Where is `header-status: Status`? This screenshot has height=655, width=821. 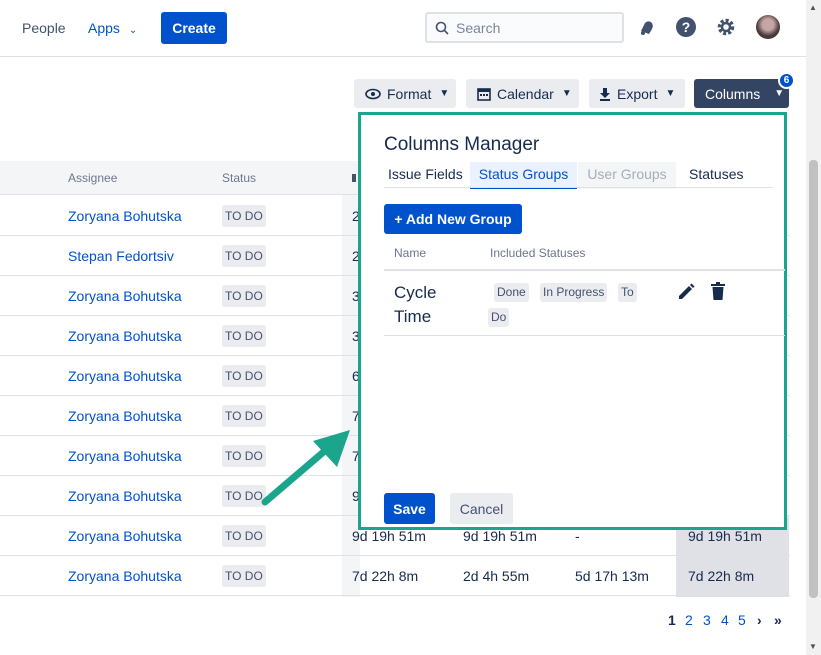 header-status: Status is located at coordinates (239, 178).